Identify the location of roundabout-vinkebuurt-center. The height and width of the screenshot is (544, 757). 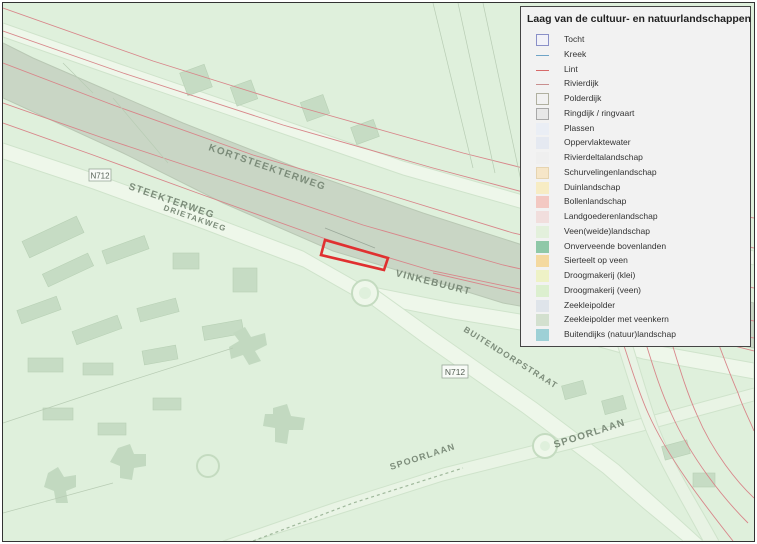
(365, 293).